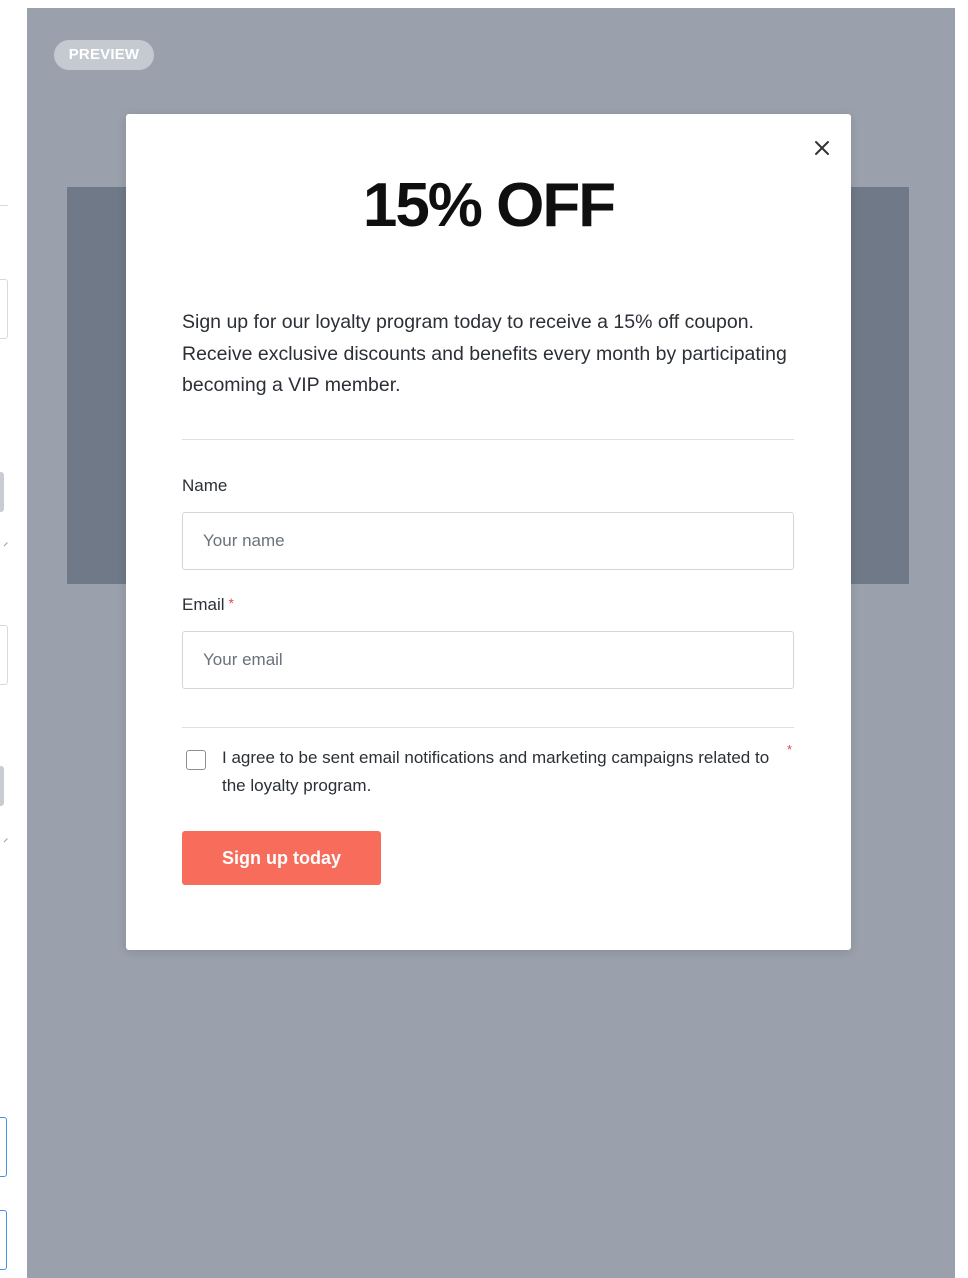  Describe the element at coordinates (203, 604) in the screenshot. I see `email-label-text: Email` at that location.